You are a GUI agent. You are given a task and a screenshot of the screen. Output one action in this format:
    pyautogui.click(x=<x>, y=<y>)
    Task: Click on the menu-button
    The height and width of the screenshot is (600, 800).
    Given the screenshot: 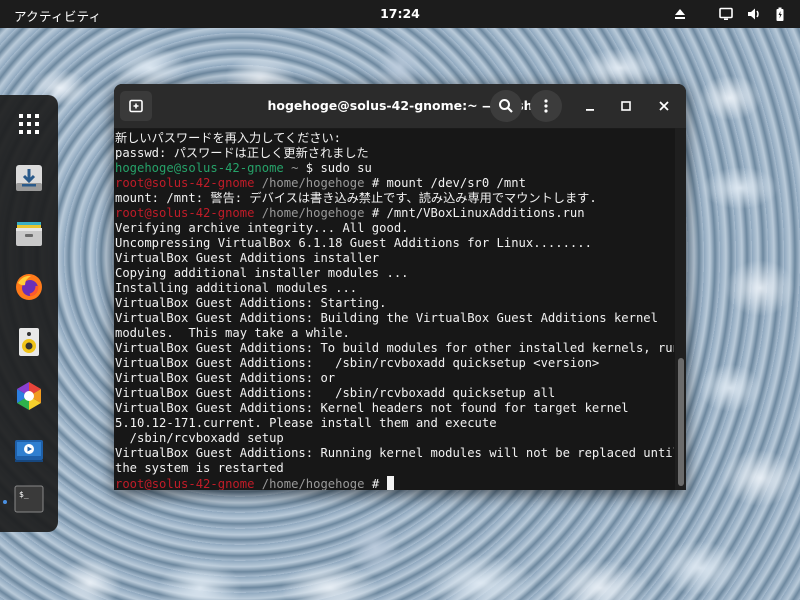 What is the action you would take?
    pyautogui.click(x=546, y=106)
    